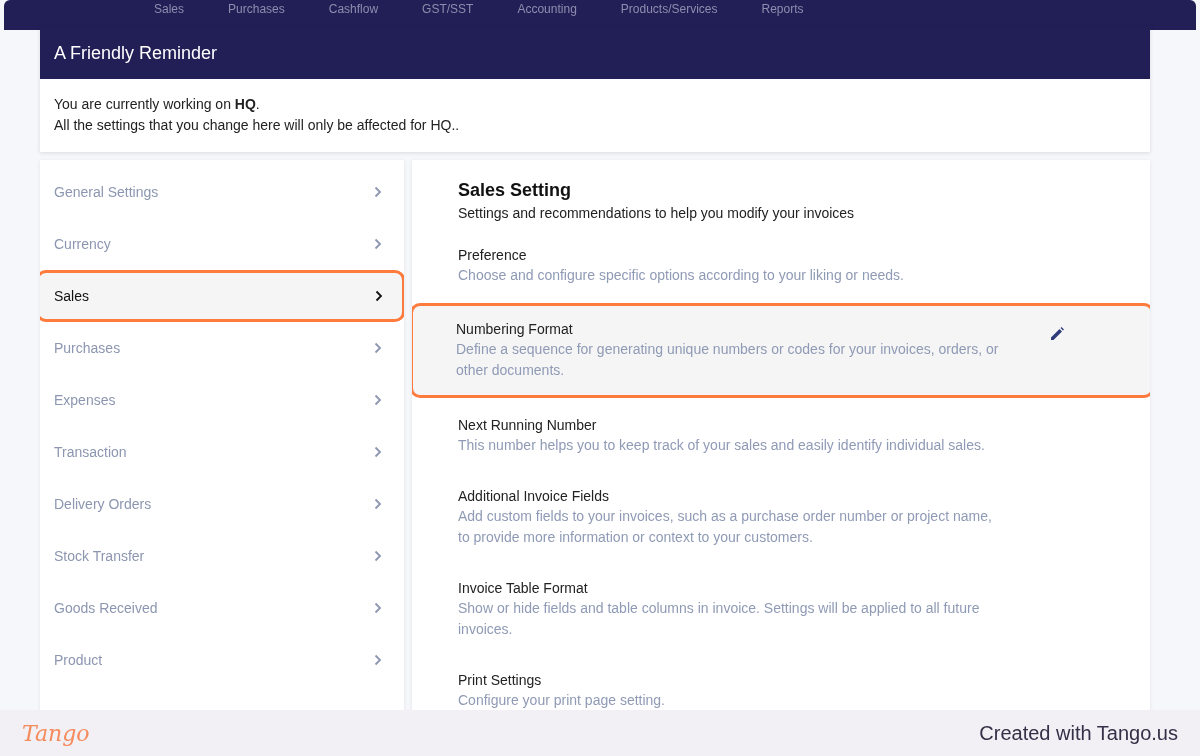  I want to click on setting-description: Choose and configure specific options according to your liking or needs., so click(681, 275).